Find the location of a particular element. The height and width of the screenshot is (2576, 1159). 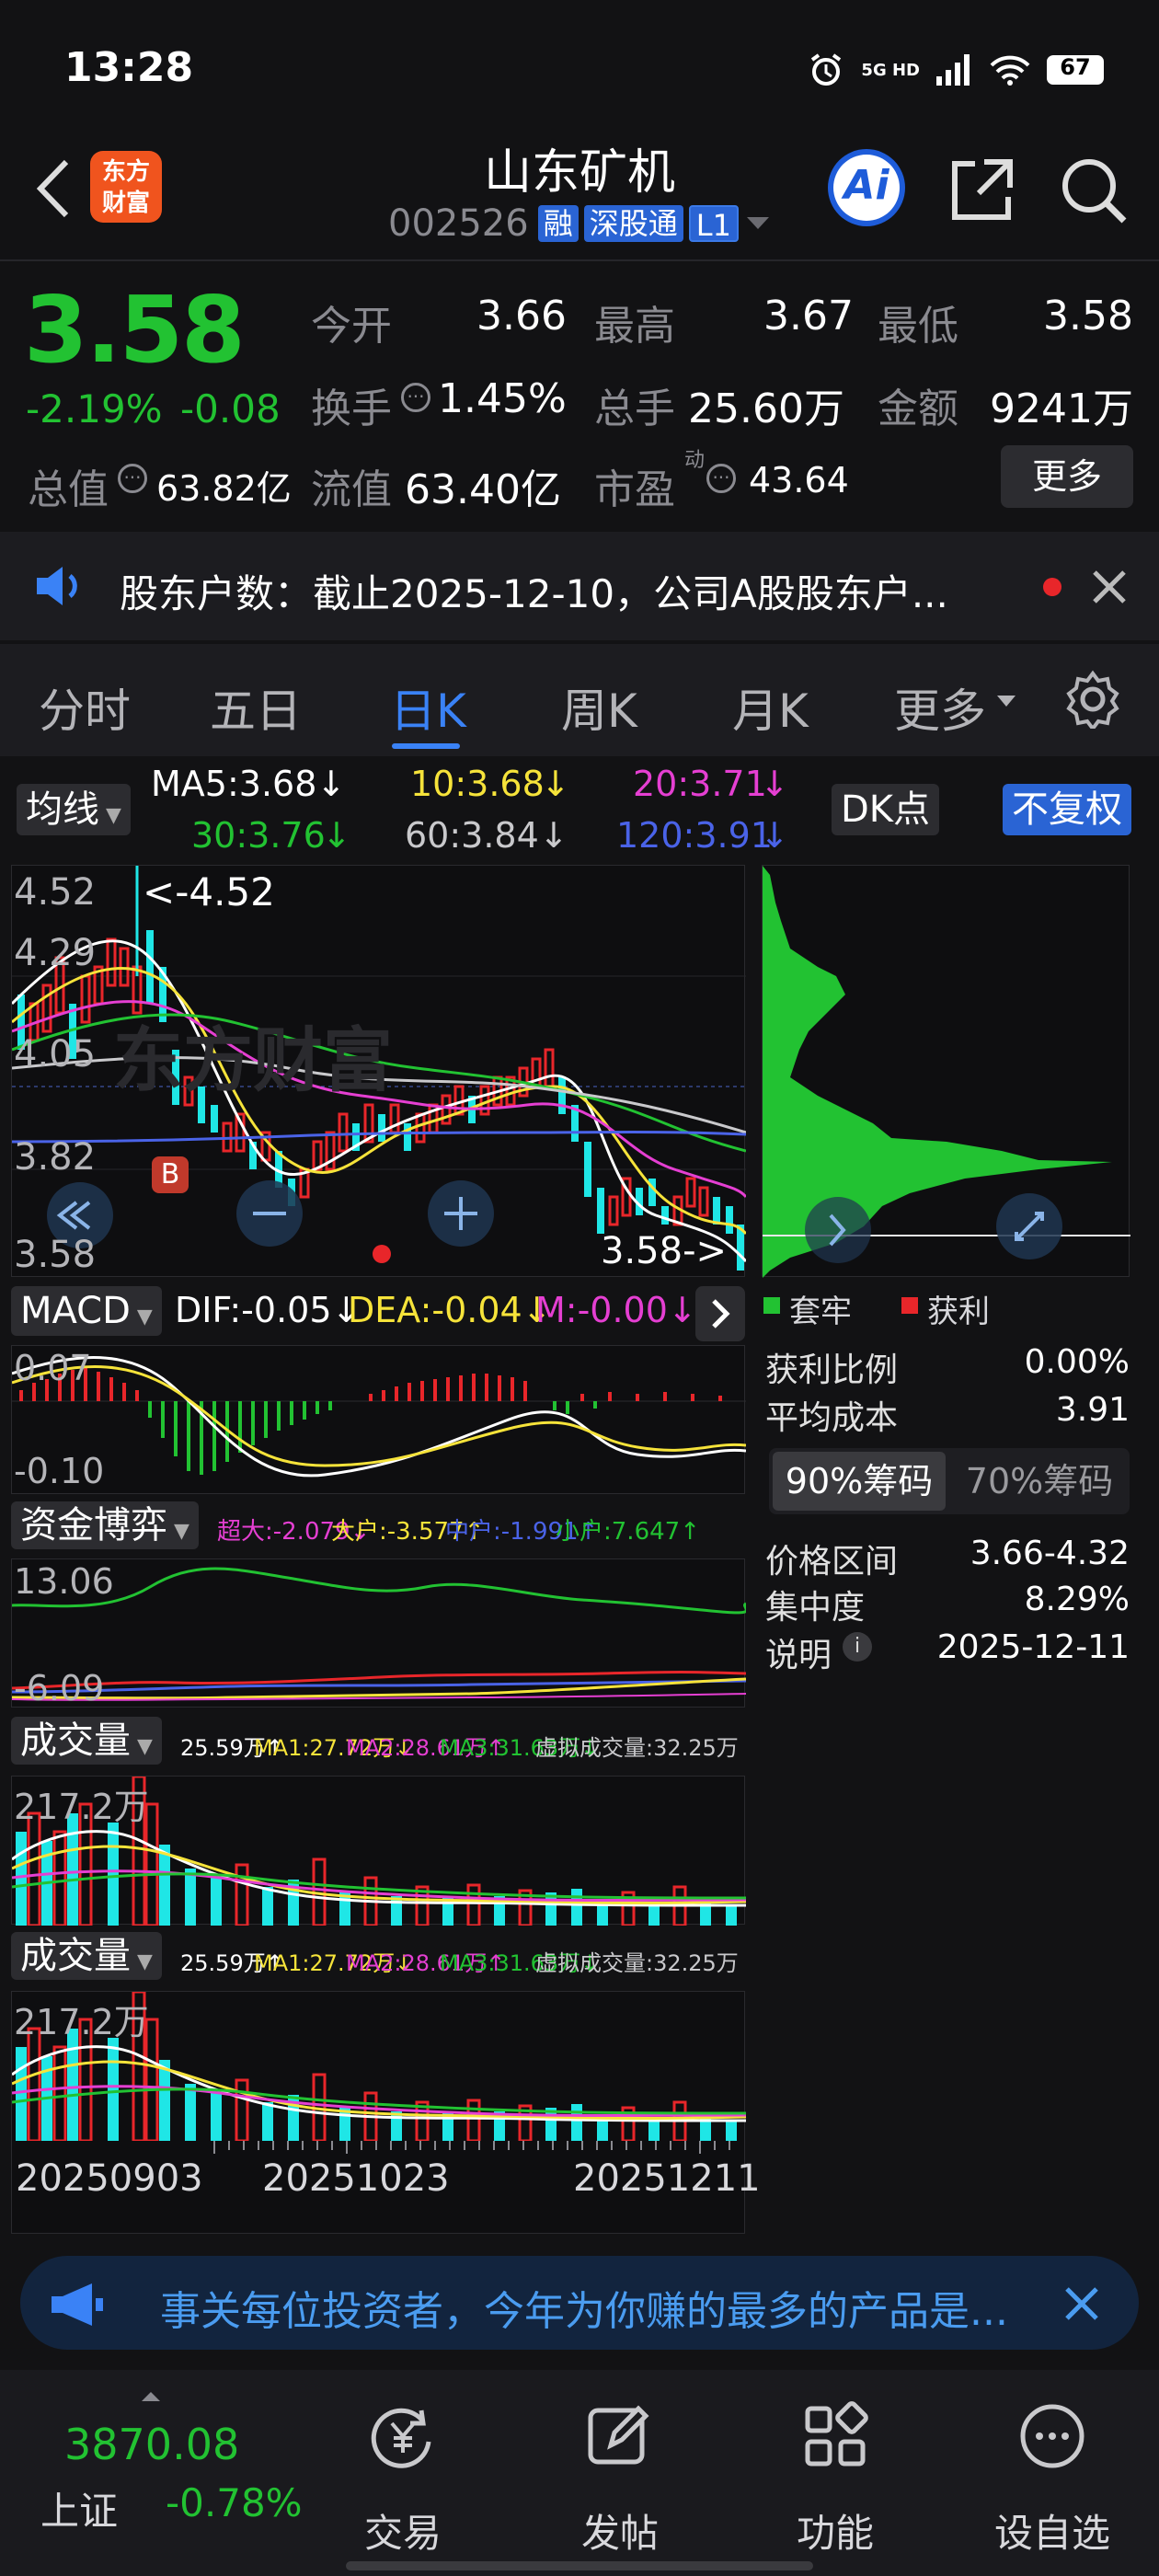

description-date: 2025-12-11 is located at coordinates (1033, 1647).